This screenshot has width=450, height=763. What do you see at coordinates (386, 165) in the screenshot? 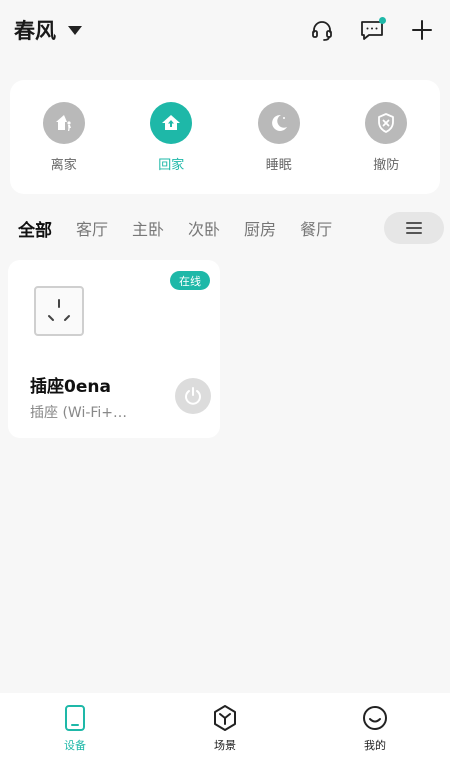
I see `mode-label: 撤防` at bounding box center [386, 165].